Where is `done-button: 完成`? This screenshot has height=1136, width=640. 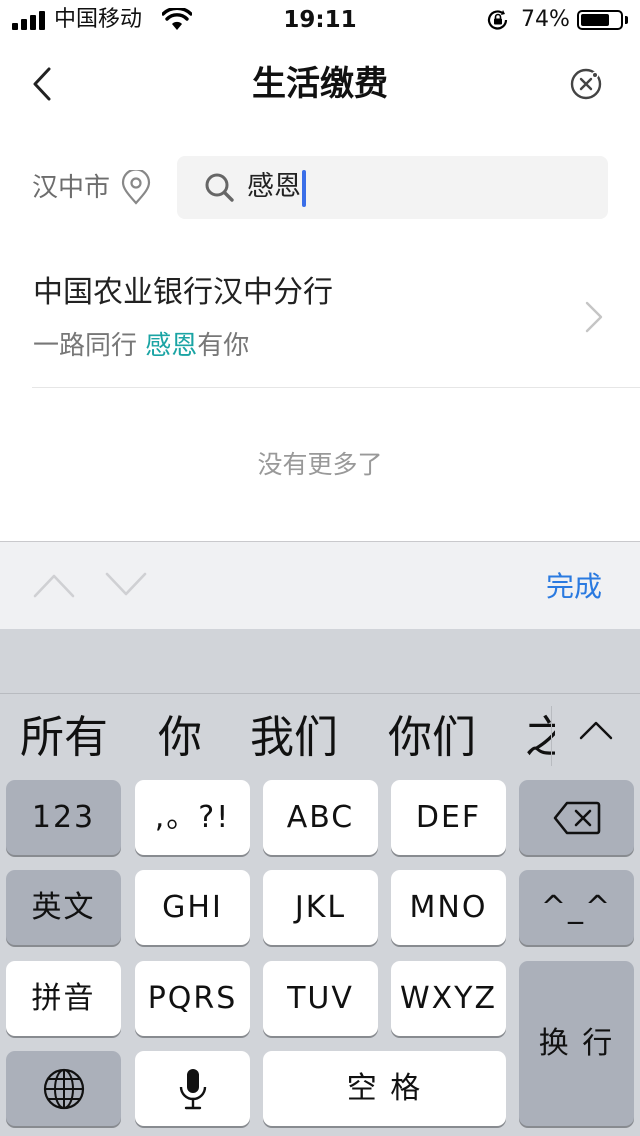
done-button: 完成 is located at coordinates (574, 587).